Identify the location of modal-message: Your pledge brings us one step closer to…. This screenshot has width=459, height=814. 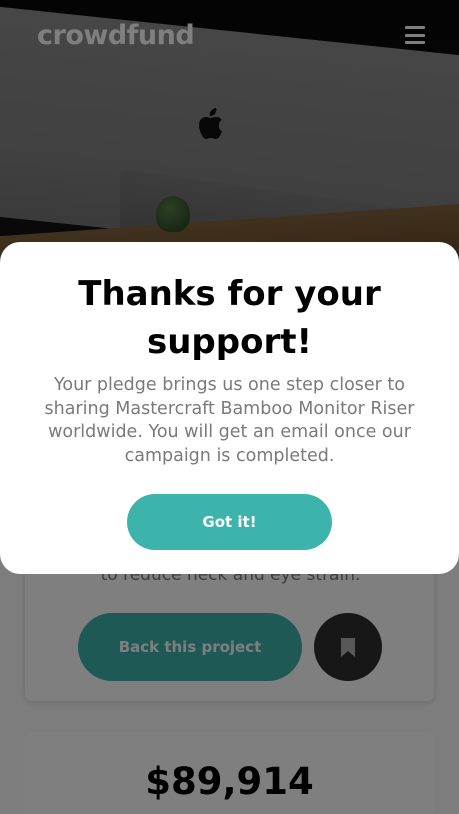
(229, 420).